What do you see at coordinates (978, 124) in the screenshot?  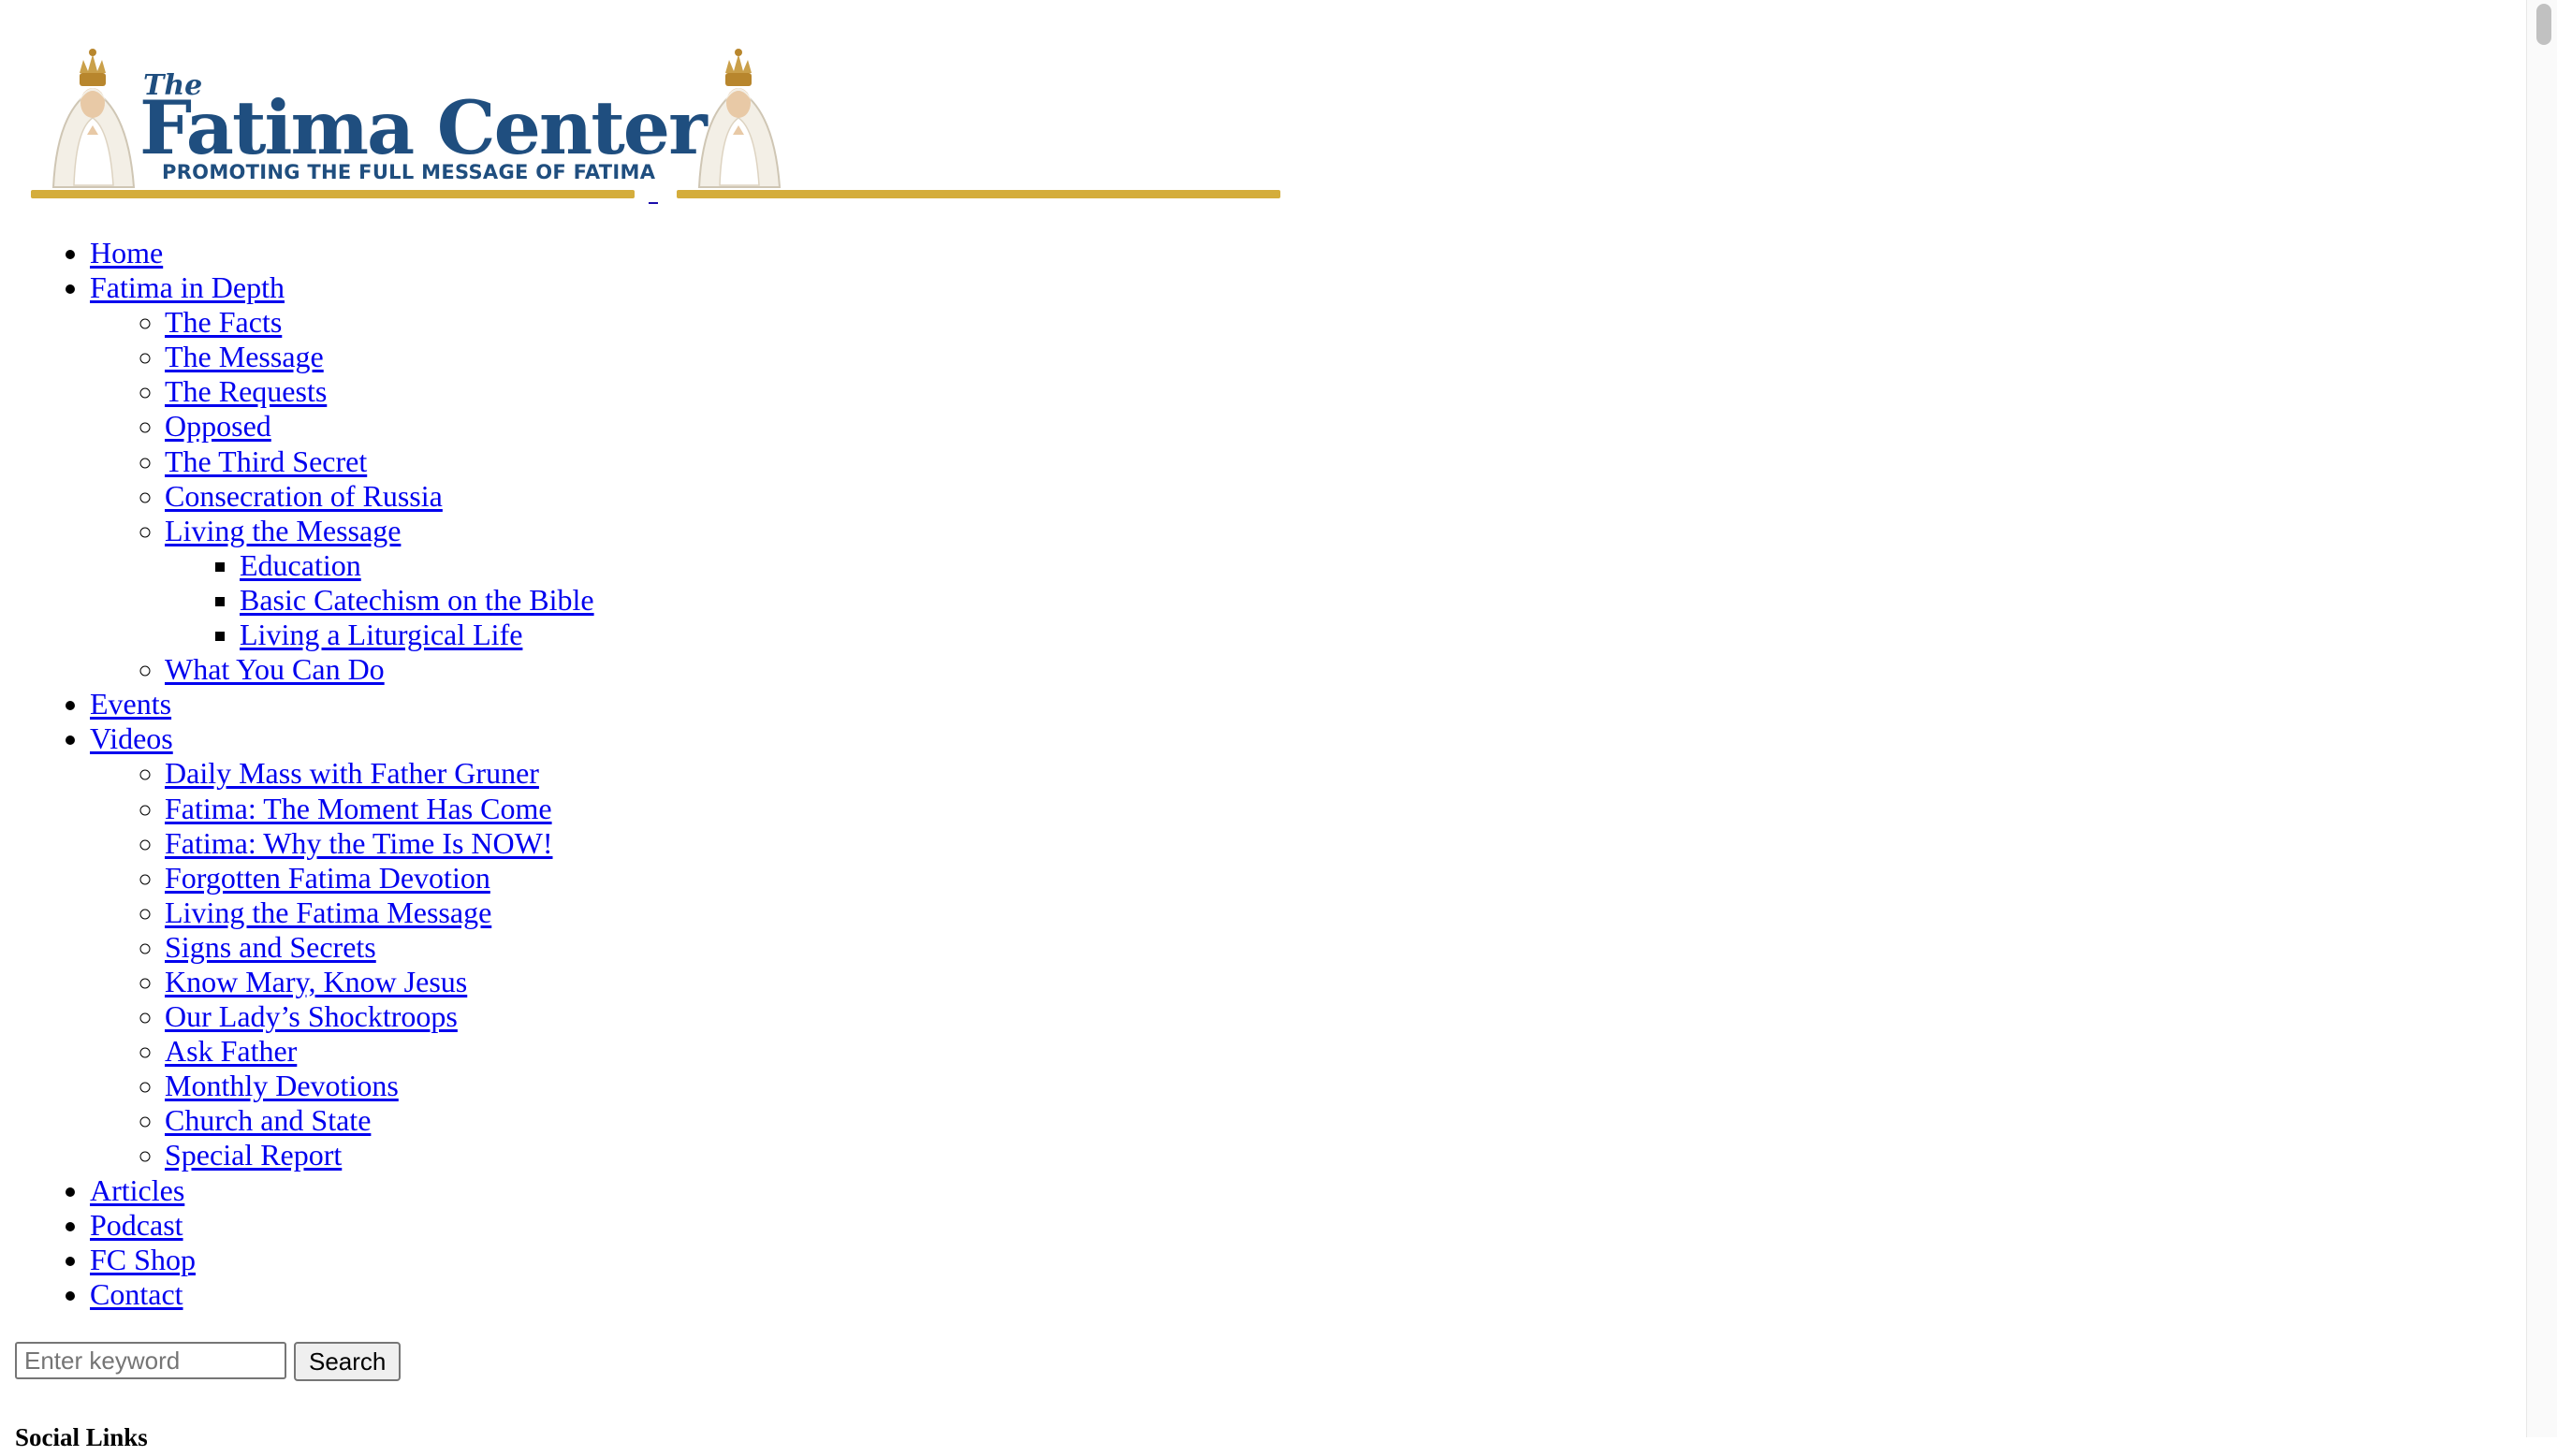 I see `site-logo-link-secondary` at bounding box center [978, 124].